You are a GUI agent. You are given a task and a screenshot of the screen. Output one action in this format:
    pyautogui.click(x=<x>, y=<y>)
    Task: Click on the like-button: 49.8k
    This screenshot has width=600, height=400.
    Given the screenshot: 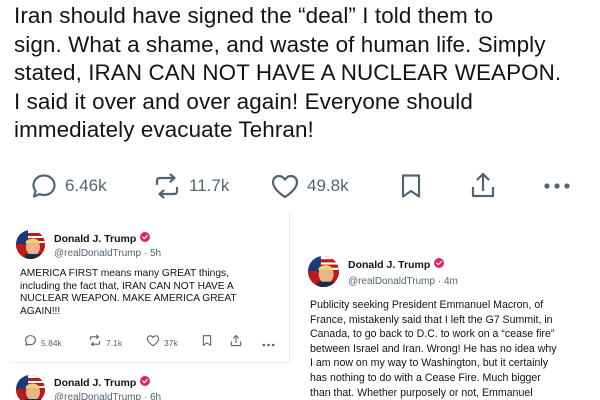 What is the action you would take?
    pyautogui.click(x=309, y=186)
    